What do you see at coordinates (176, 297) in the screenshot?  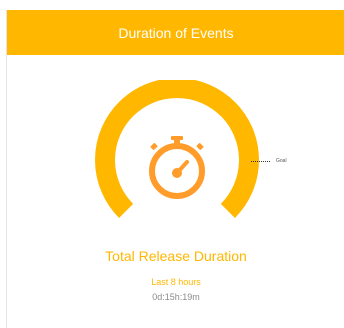 I see `metric-value: 0d:15h:19m` at bounding box center [176, 297].